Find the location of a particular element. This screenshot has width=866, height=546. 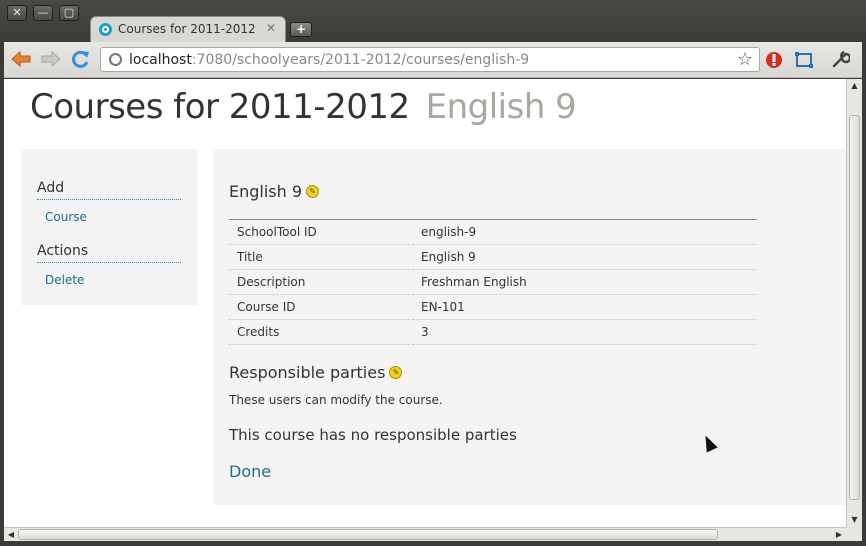

vertical-scroll-thumb is located at coordinates (854, 307).